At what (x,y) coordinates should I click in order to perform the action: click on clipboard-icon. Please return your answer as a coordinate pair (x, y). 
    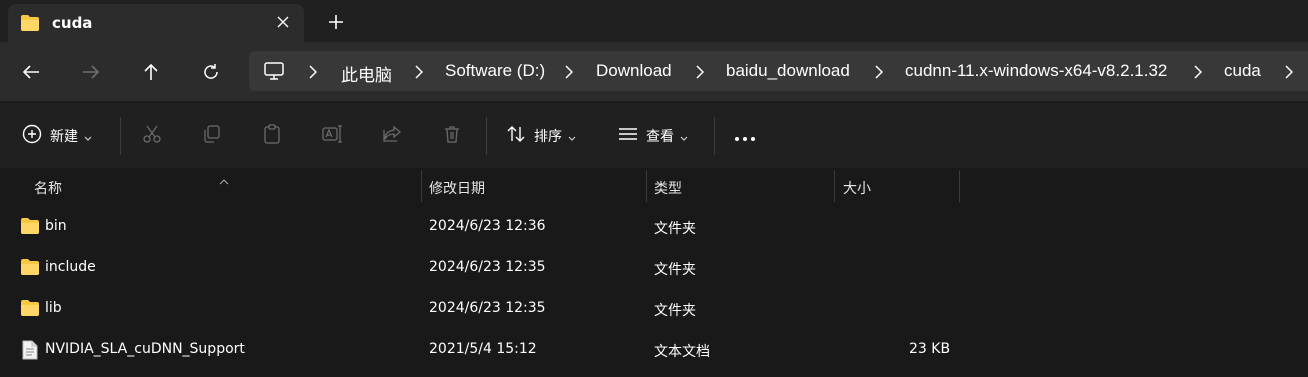
    Looking at the image, I should click on (272, 136).